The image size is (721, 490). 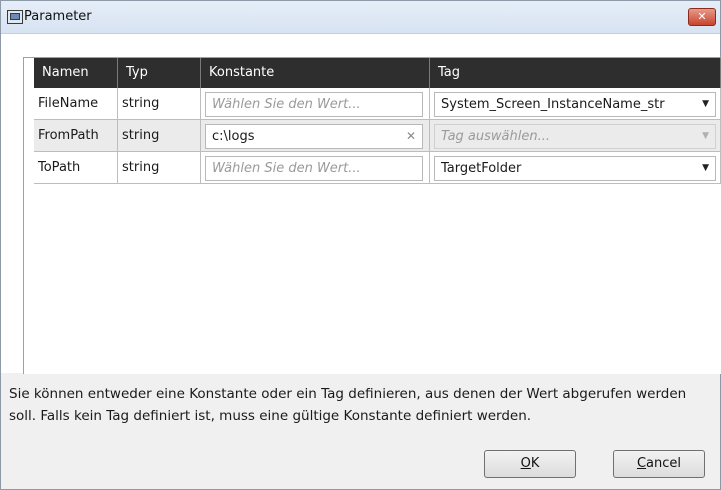 What do you see at coordinates (411, 136) in the screenshot?
I see `clear-x-icon: ✕` at bounding box center [411, 136].